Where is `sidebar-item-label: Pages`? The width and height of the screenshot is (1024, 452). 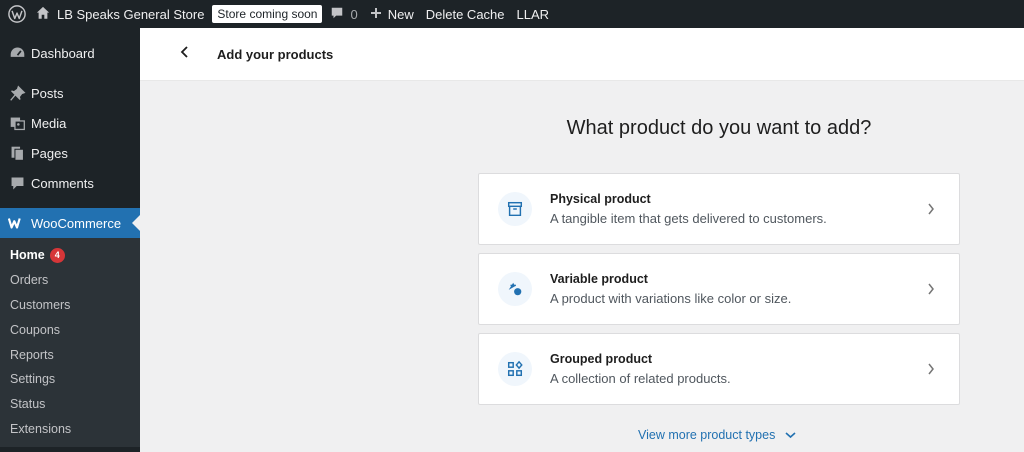
sidebar-item-label: Pages is located at coordinates (49, 153).